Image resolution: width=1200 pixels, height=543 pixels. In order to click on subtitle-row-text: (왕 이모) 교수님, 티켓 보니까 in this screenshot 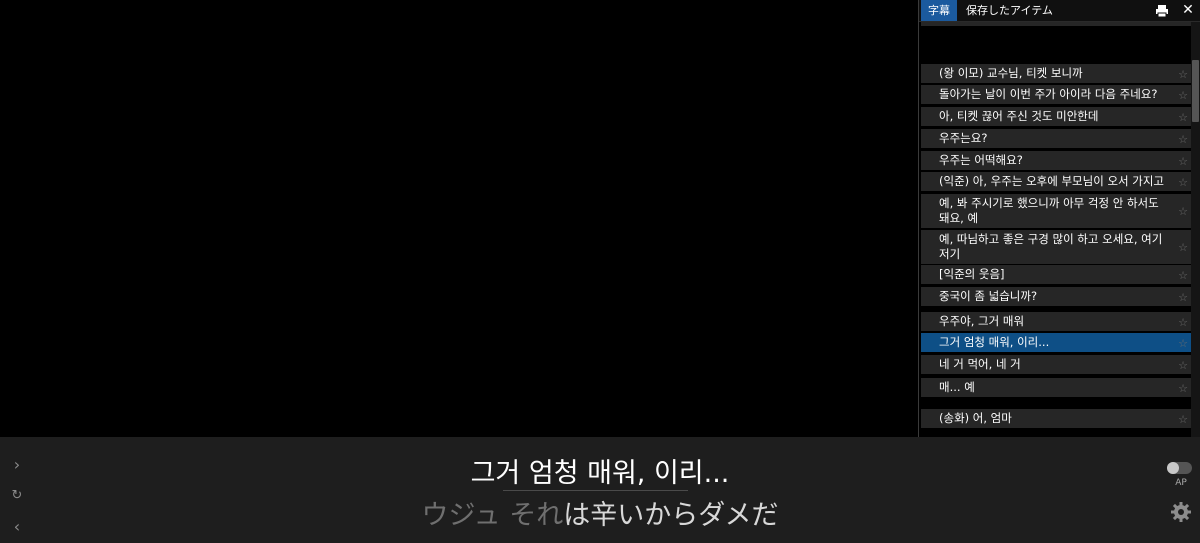, I will do `click(1011, 73)`.